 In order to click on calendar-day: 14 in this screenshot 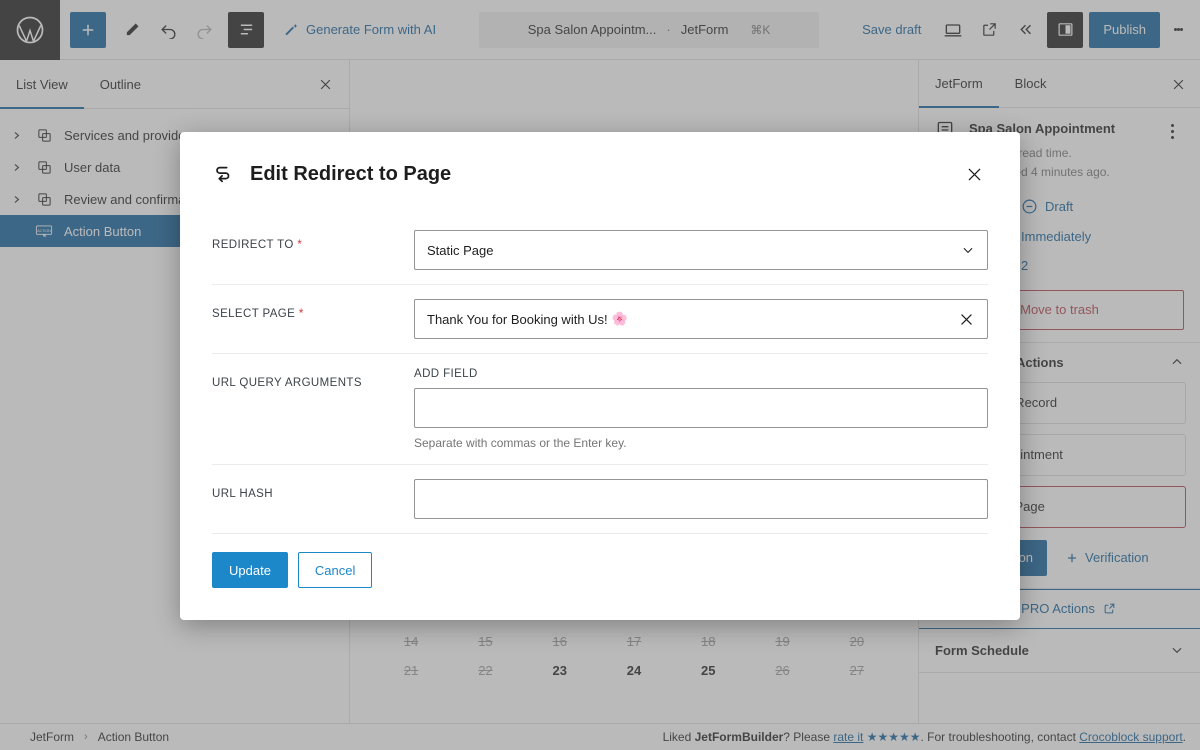, I will do `click(411, 641)`.